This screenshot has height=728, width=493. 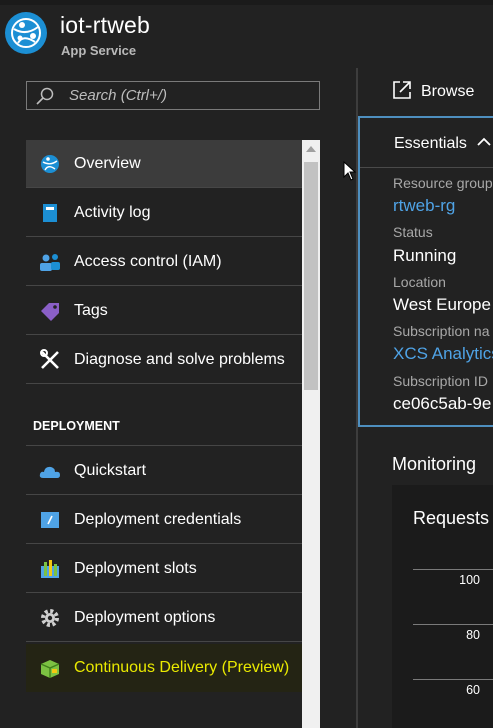 What do you see at coordinates (50, 311) in the screenshot?
I see `tag-icon` at bounding box center [50, 311].